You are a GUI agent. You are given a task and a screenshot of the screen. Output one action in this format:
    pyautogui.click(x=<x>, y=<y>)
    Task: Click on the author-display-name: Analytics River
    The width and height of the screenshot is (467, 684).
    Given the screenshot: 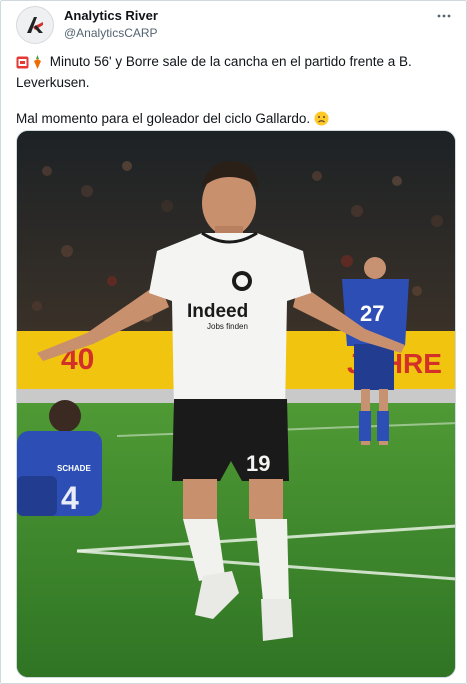 What is the action you would take?
    pyautogui.click(x=111, y=15)
    